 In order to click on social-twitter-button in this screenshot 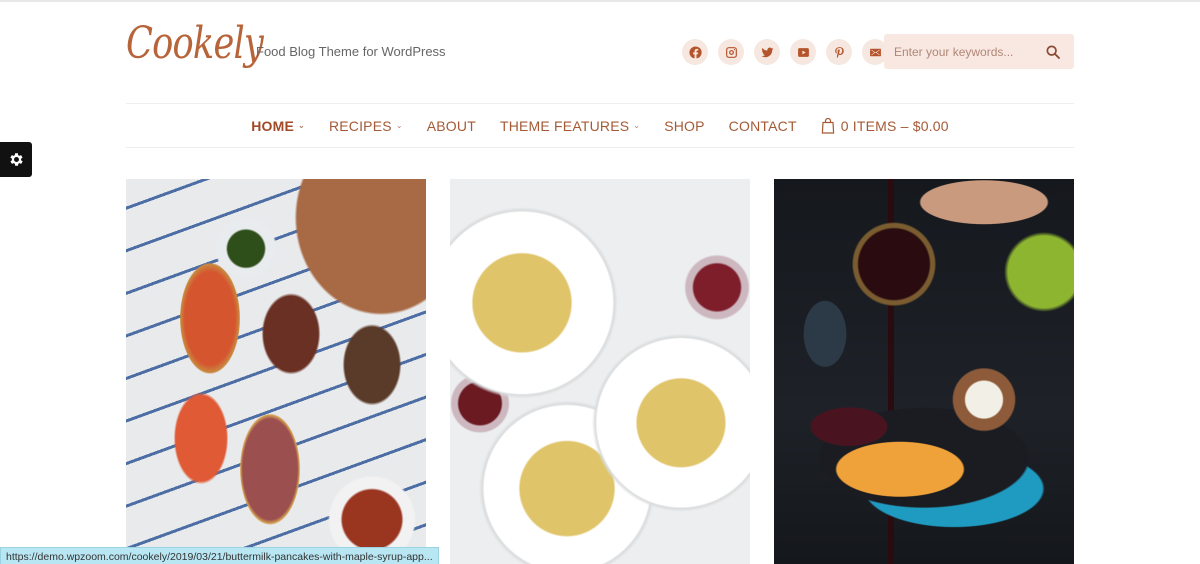, I will do `click(767, 52)`.